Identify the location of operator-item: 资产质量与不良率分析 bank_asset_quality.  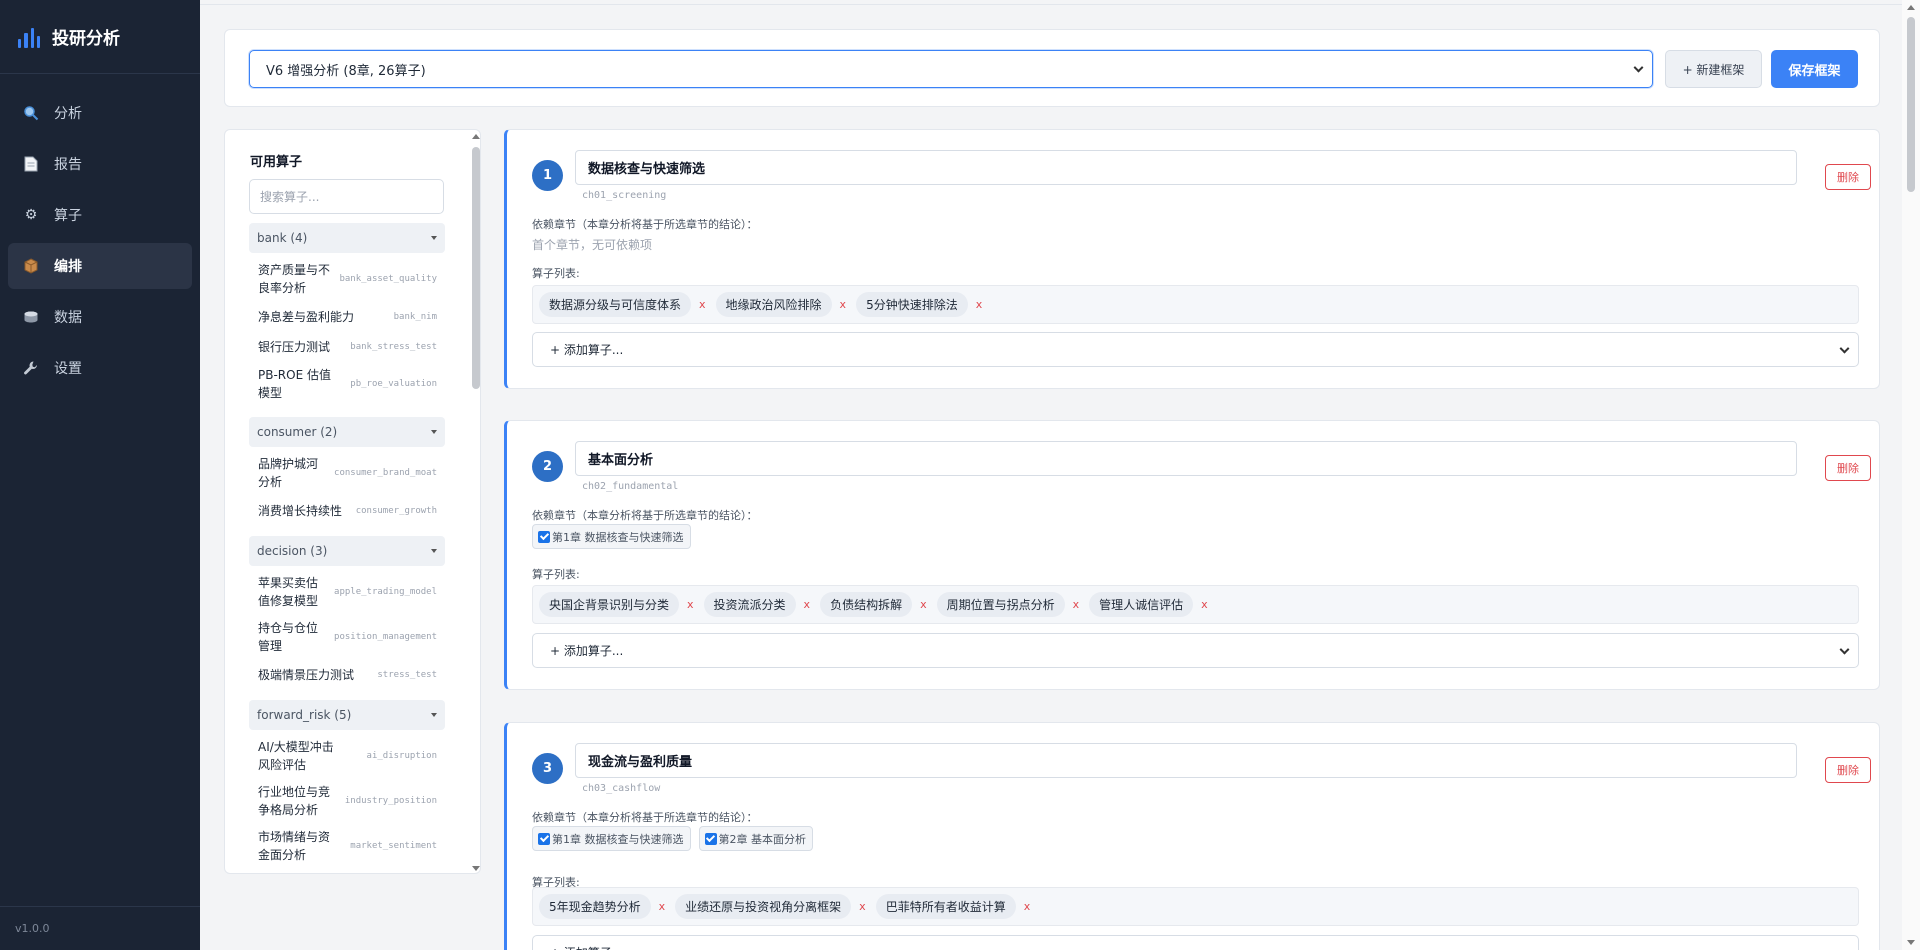
(347, 279).